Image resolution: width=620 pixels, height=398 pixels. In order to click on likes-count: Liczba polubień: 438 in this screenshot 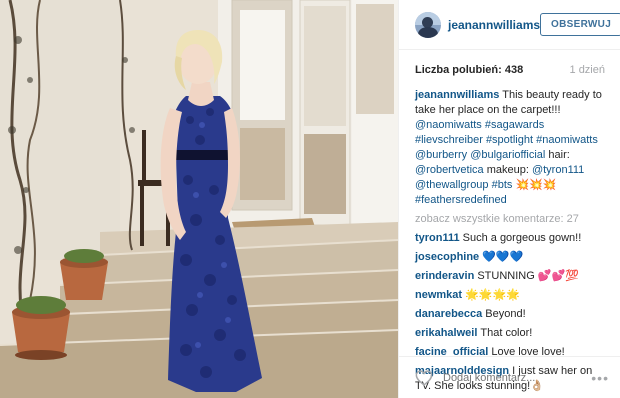, I will do `click(469, 70)`.